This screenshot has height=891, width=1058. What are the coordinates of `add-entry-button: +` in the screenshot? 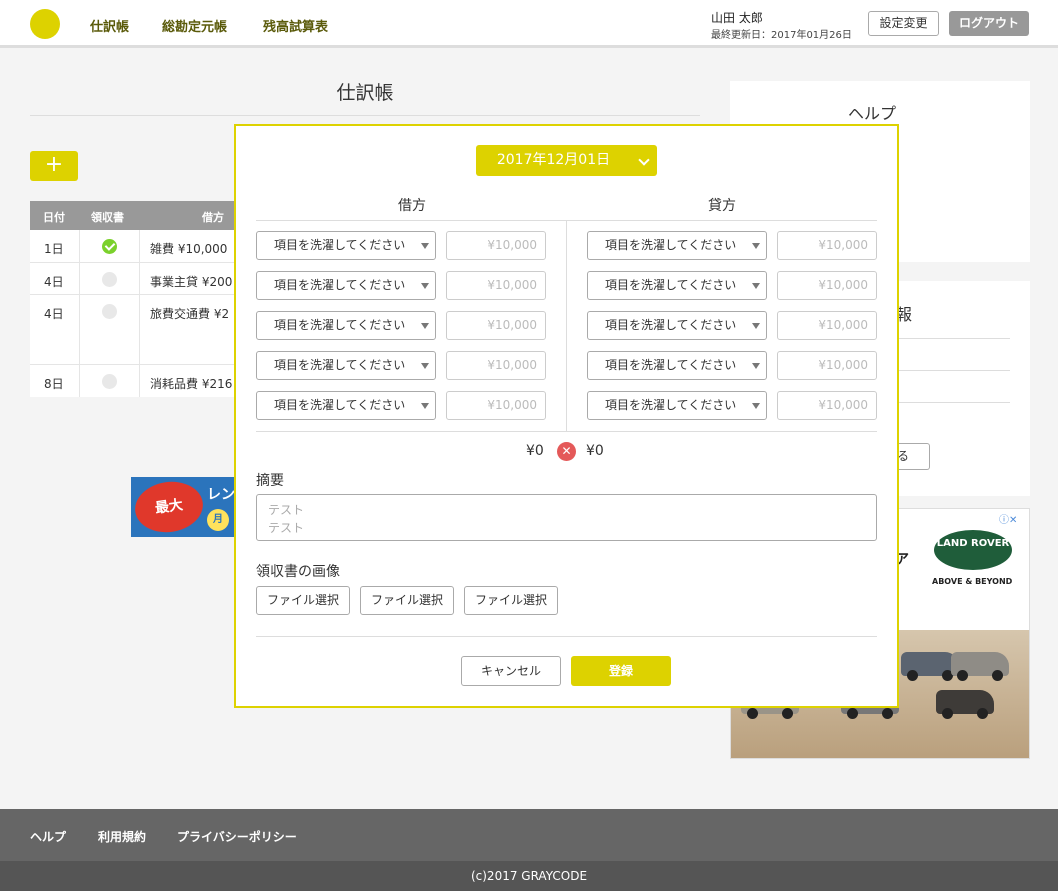 It's located at (54, 166).